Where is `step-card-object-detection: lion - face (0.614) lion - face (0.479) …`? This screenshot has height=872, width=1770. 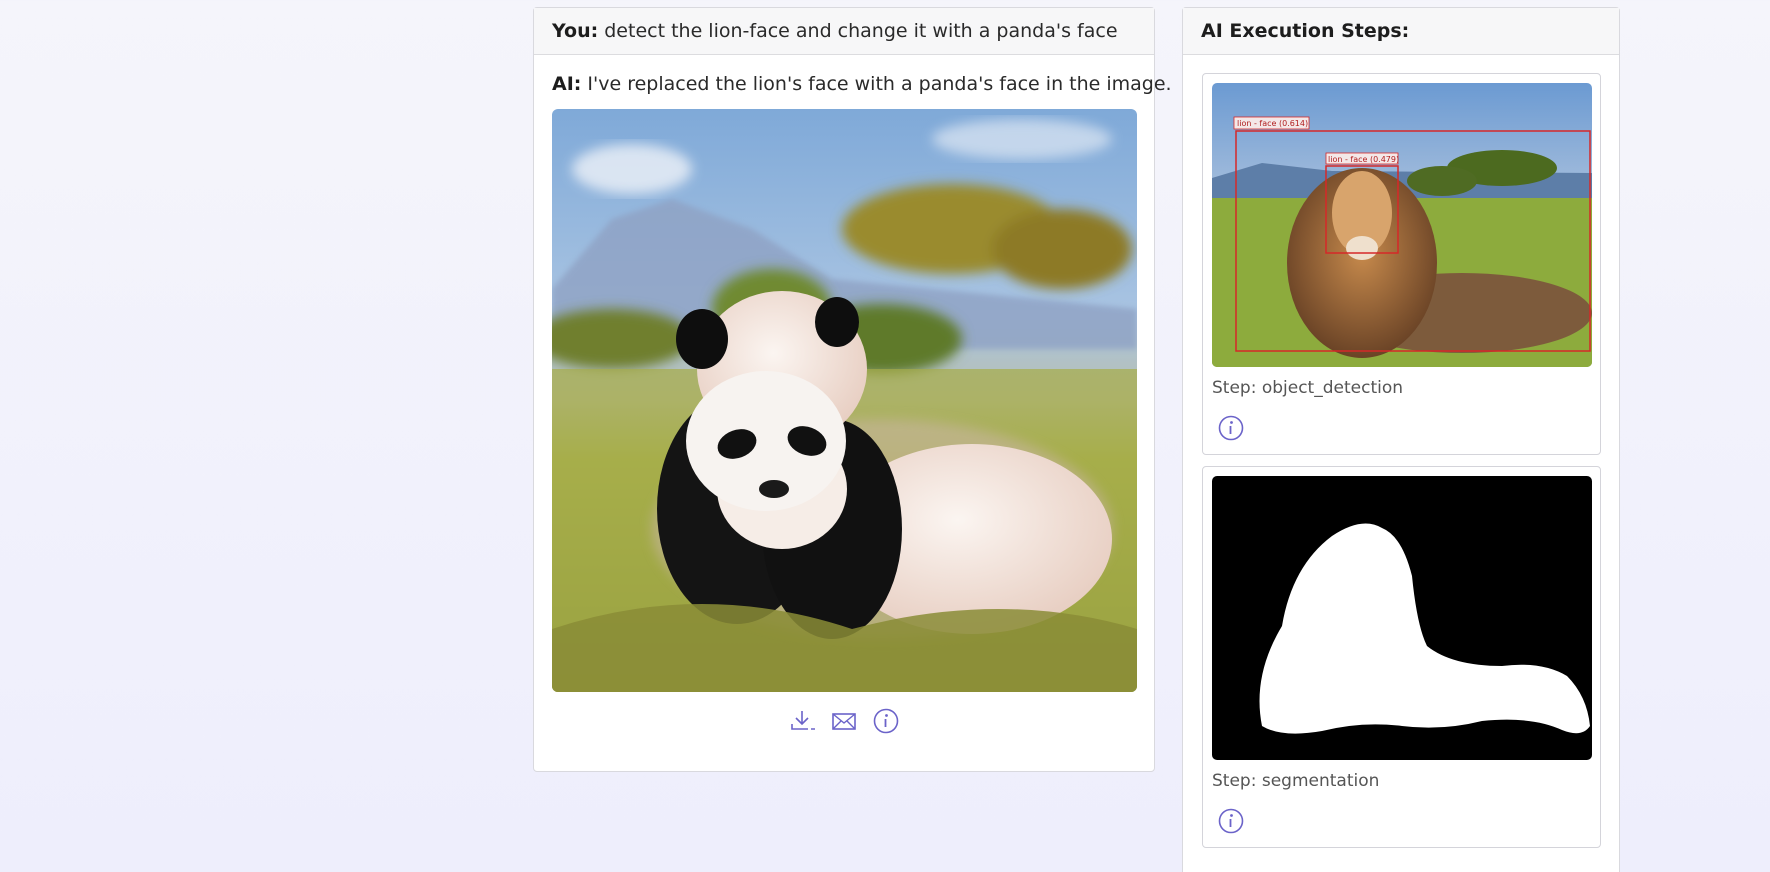 step-card-object-detection: lion - face (0.614) lion - face (0.479) … is located at coordinates (1401, 264).